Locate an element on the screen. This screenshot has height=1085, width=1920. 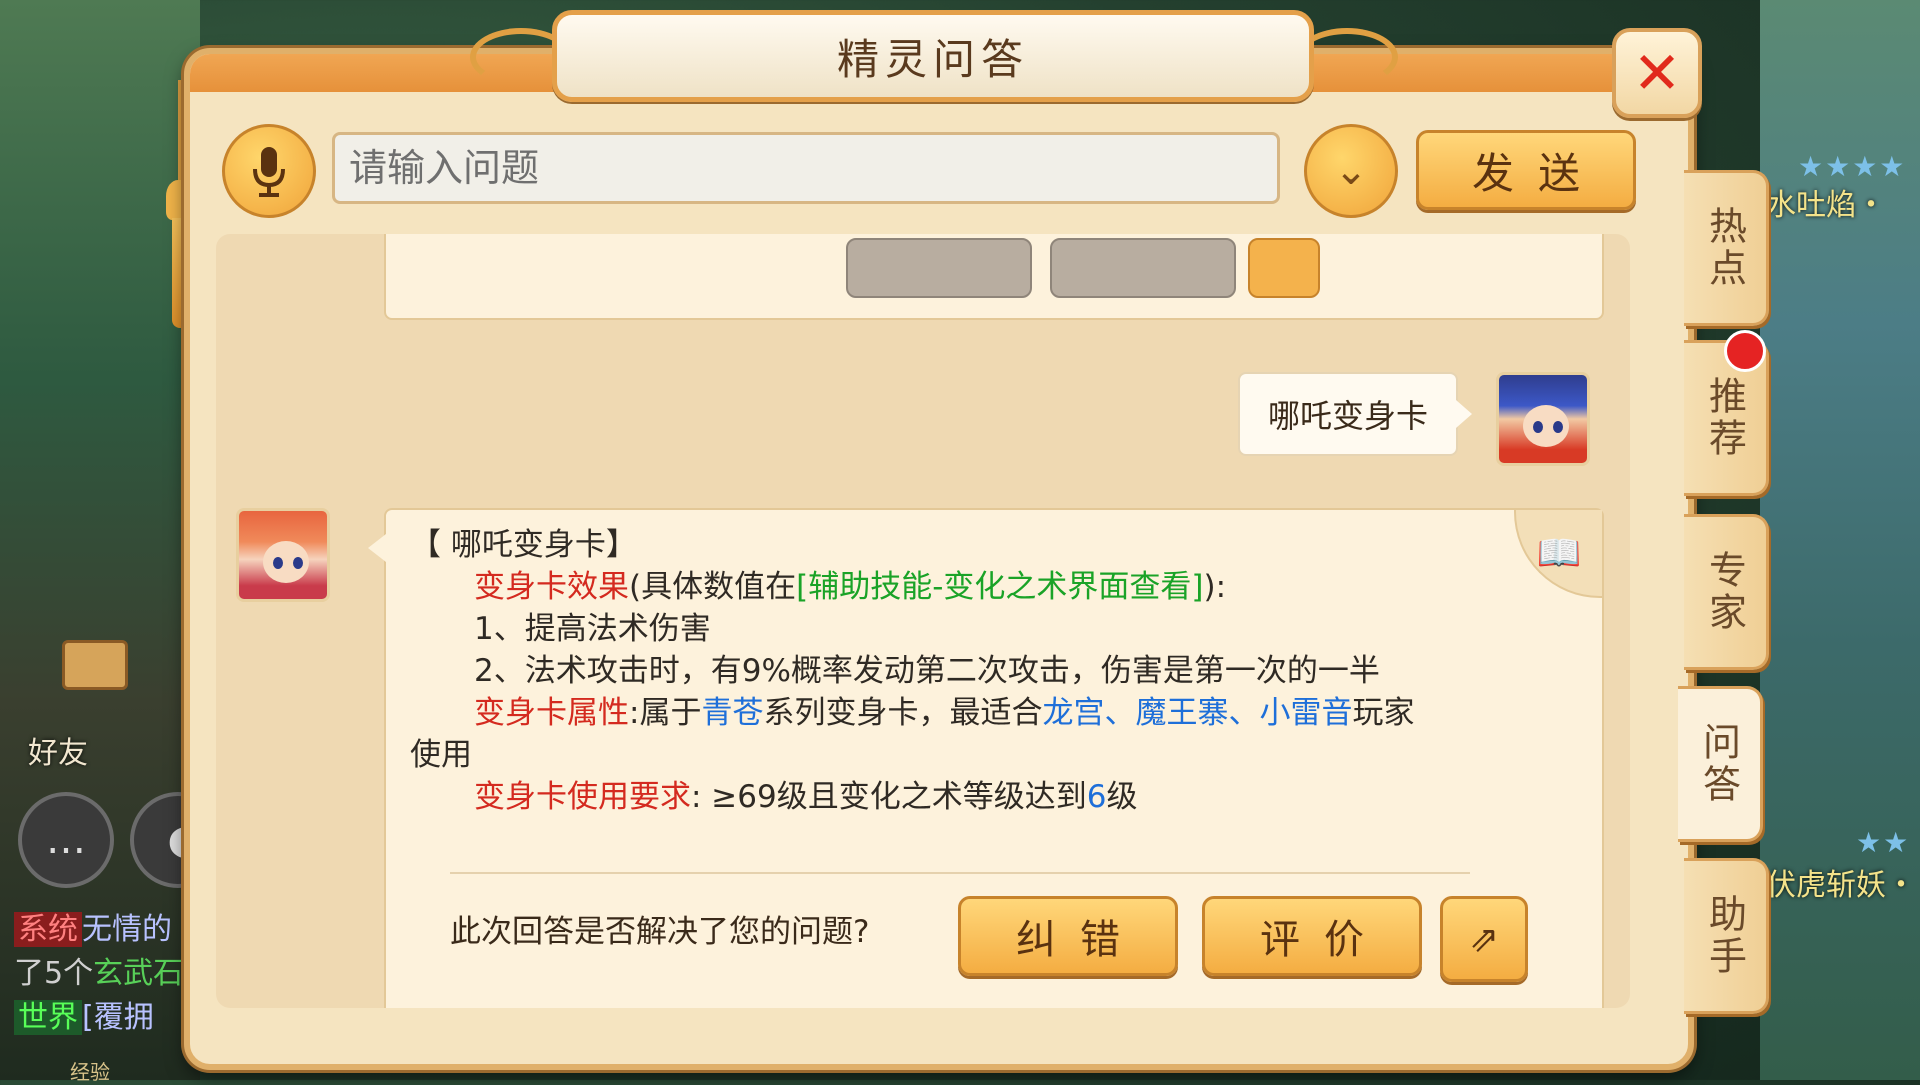
chat-tag-system: 系统 is located at coordinates (48, 929).